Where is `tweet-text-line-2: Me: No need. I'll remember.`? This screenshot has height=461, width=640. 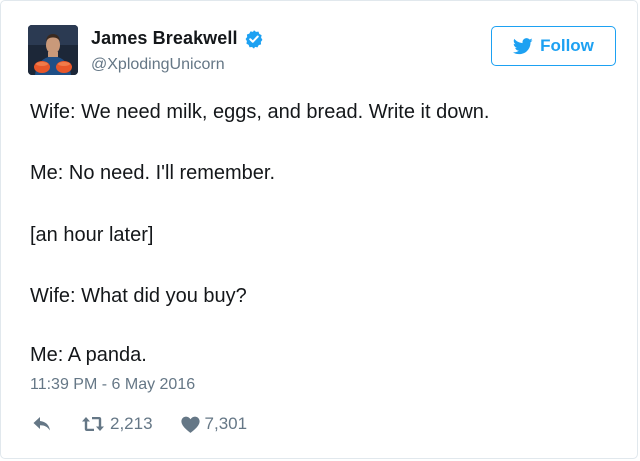
tweet-text-line-2: Me: No need. I'll remember. is located at coordinates (153, 173).